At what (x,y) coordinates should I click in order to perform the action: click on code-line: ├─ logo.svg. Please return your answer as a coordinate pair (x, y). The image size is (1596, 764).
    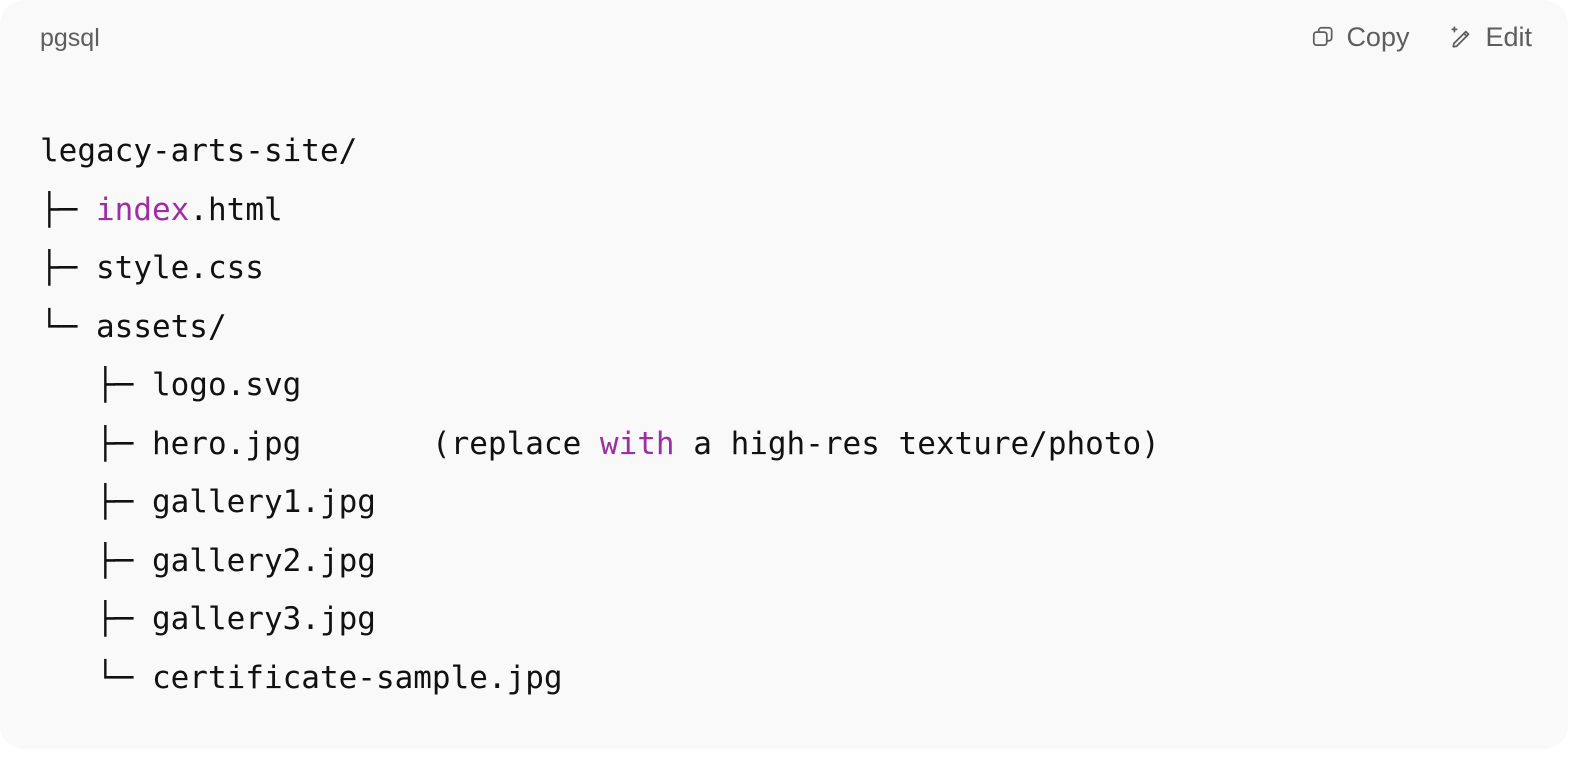
    Looking at the image, I should click on (600, 385).